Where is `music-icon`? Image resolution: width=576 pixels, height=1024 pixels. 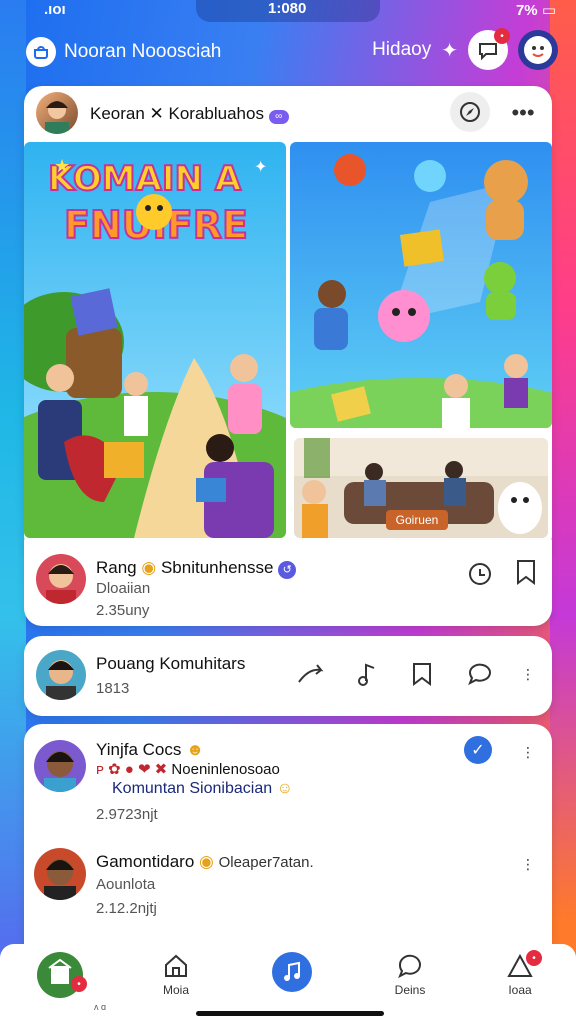 music-icon is located at coordinates (292, 971).